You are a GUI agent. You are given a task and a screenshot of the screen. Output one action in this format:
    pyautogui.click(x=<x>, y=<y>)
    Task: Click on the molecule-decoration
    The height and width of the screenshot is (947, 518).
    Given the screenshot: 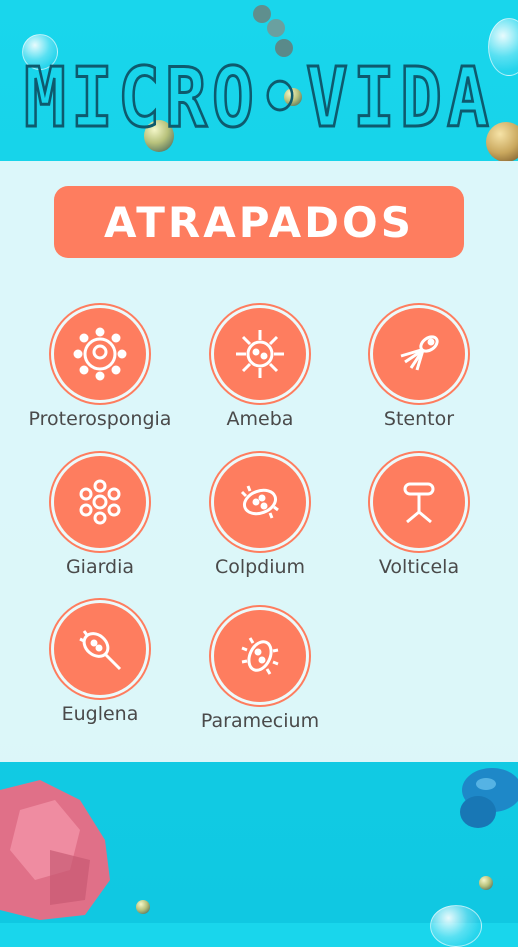 What is the action you would take?
    pyautogui.click(x=272, y=30)
    